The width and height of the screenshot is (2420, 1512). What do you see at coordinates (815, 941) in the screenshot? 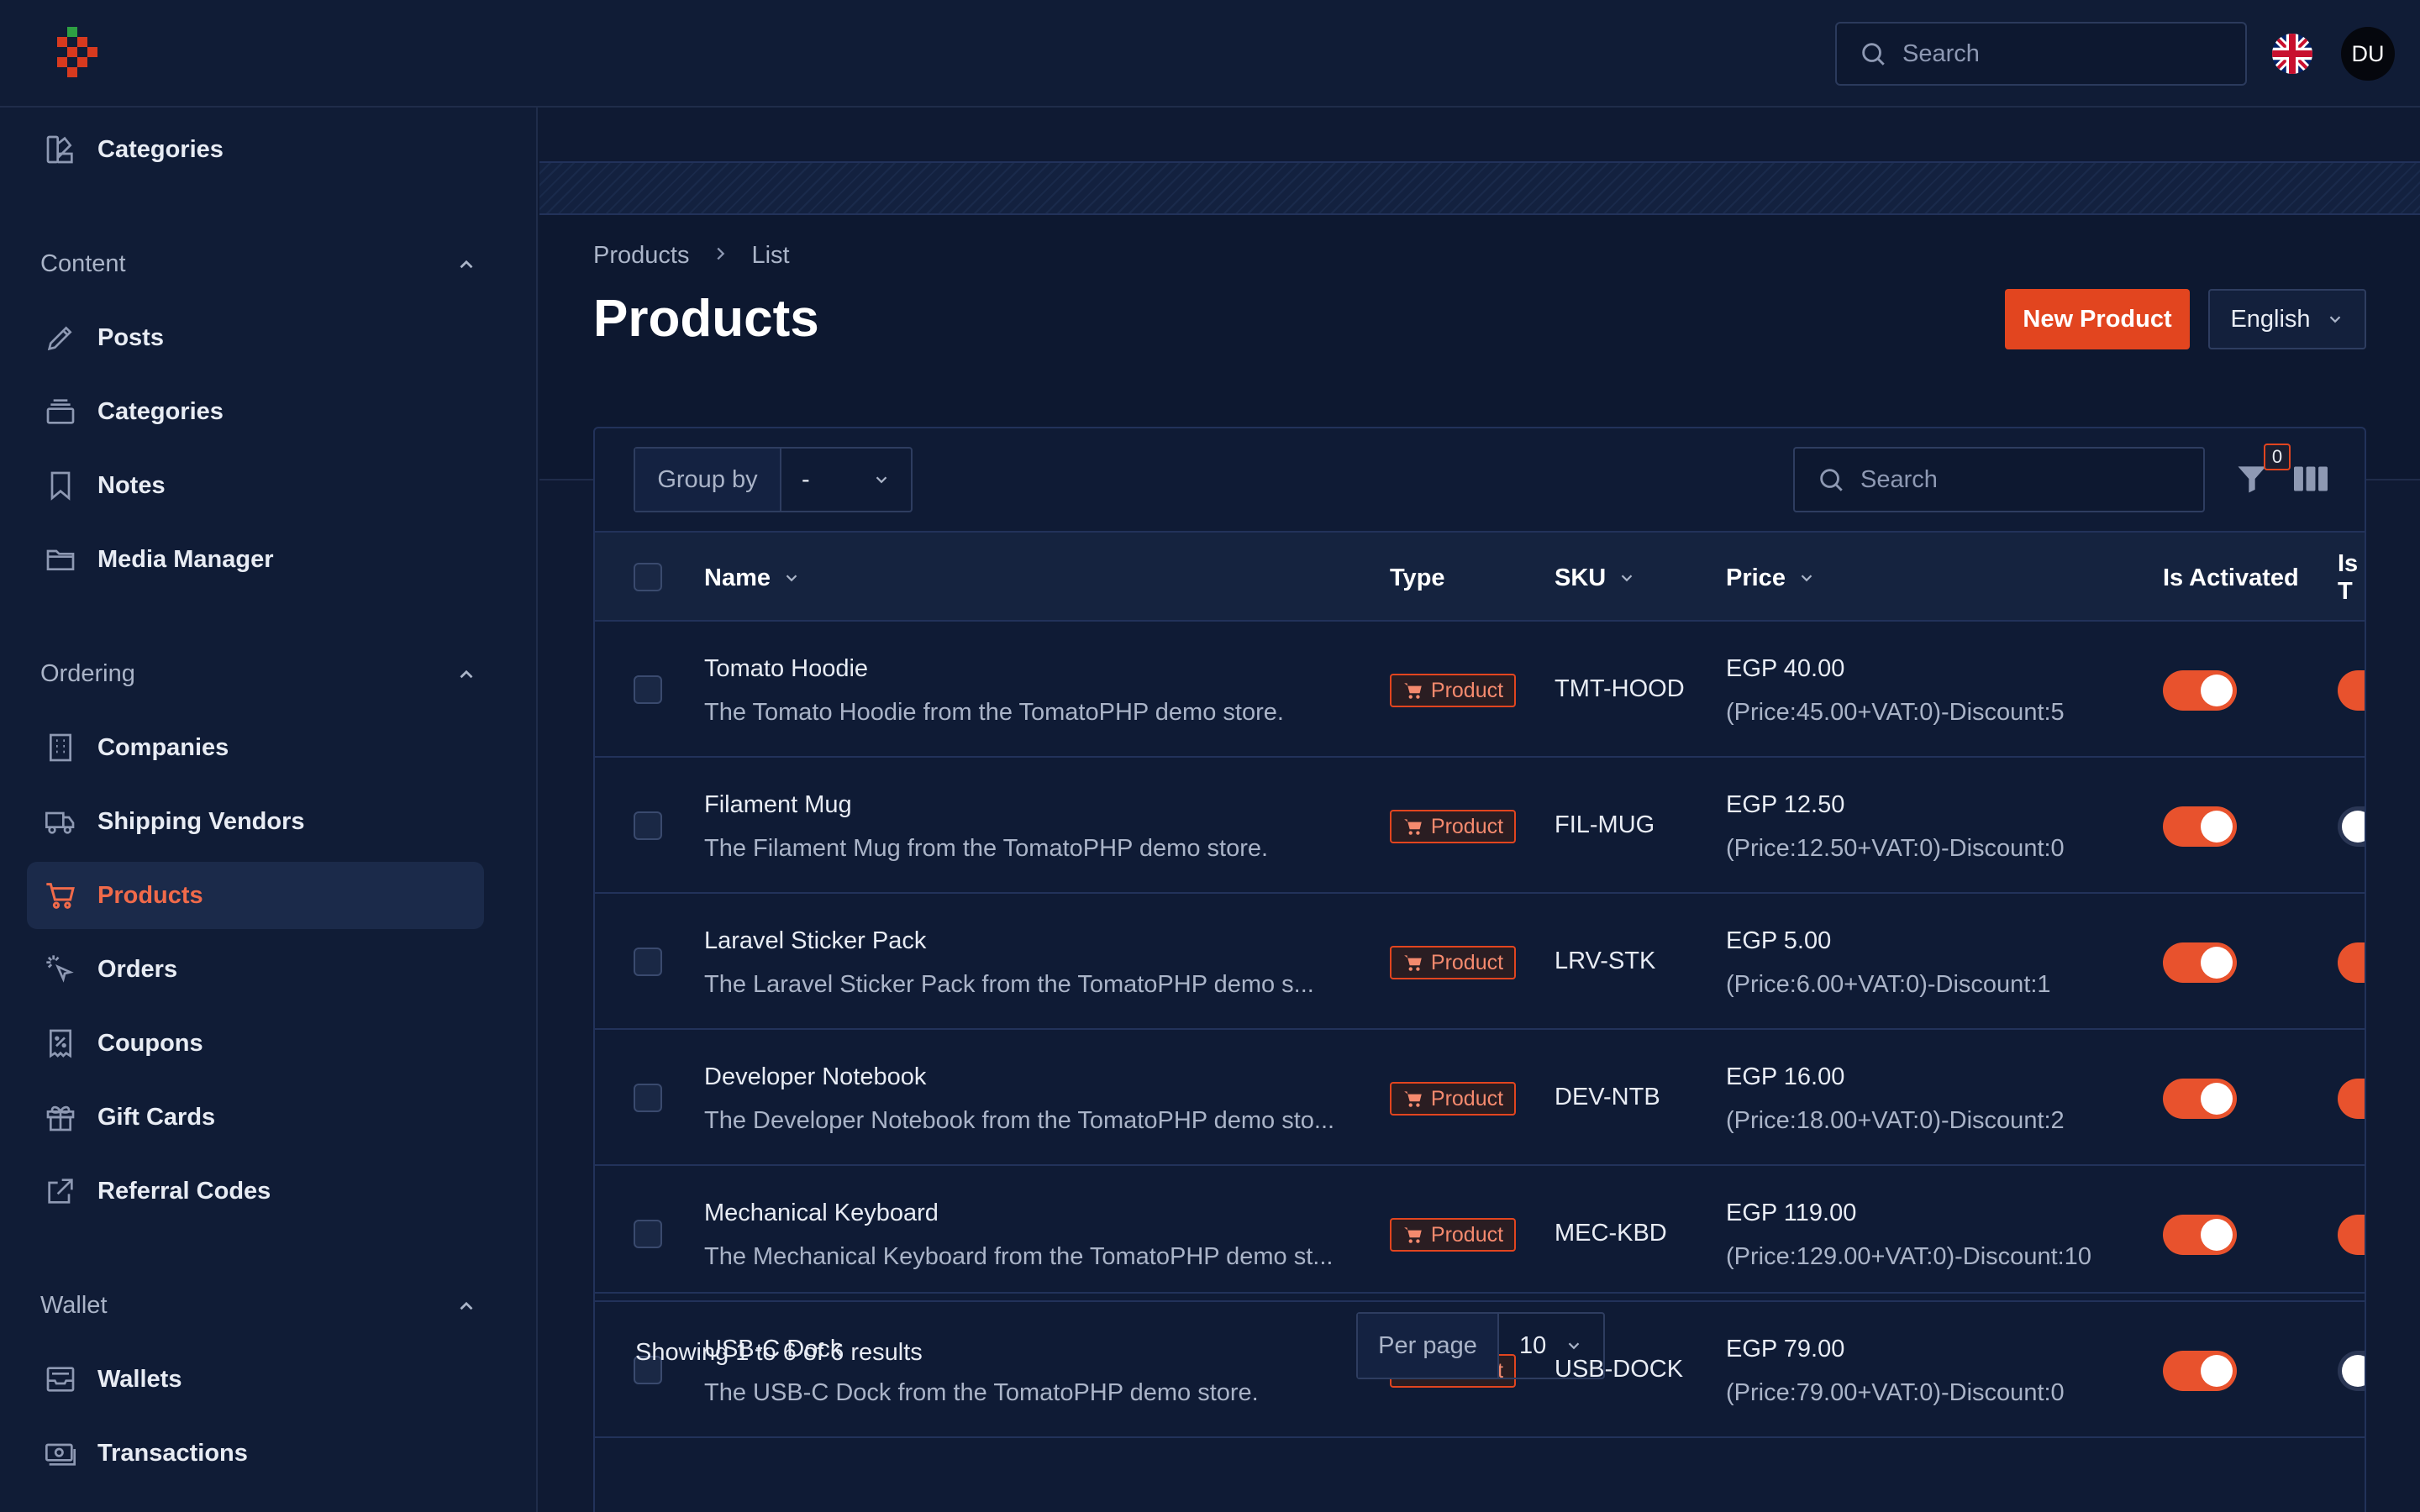
I see `product-name: Laravel Sticker Pack` at bounding box center [815, 941].